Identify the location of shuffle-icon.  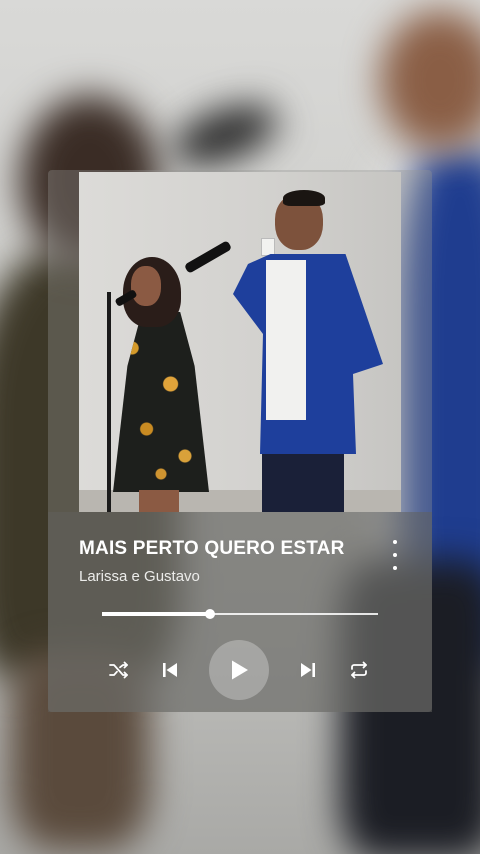
(118, 670).